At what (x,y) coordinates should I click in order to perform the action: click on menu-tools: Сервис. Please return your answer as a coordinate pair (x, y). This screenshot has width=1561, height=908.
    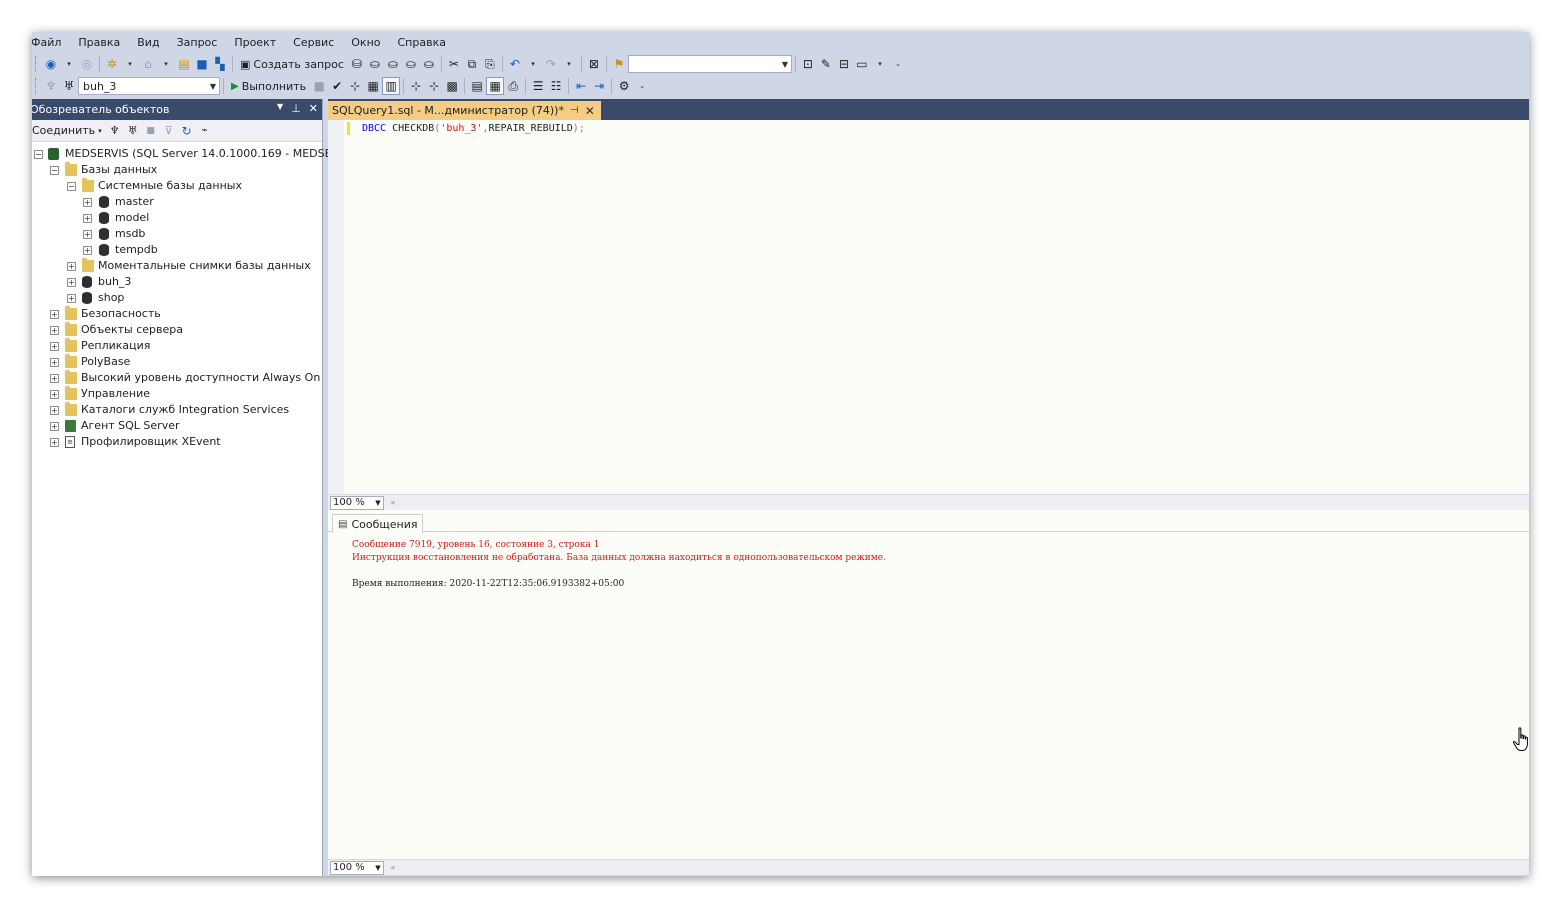
    Looking at the image, I should click on (314, 42).